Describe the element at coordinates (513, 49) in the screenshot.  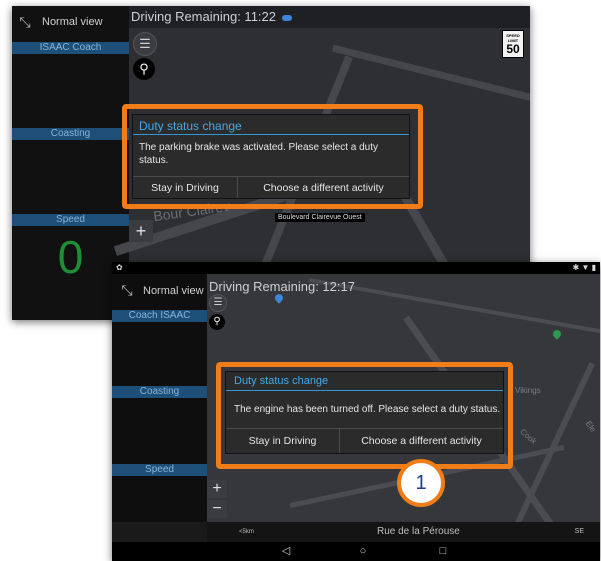
I see `speed-limit-value: 50` at that location.